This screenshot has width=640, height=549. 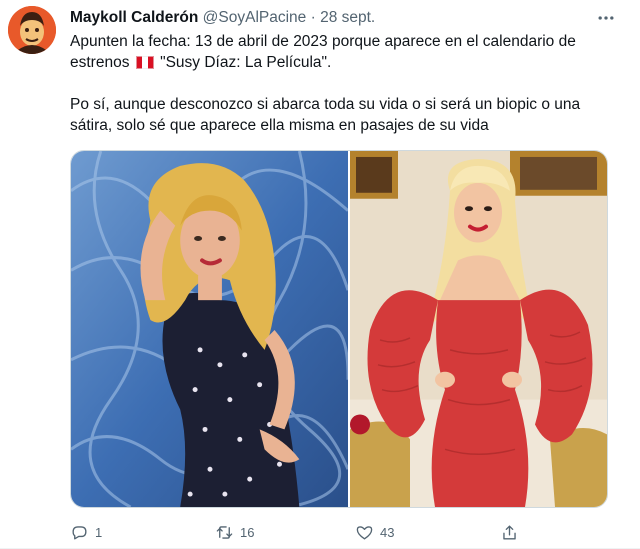 I want to click on retweet-count: 16, so click(x=247, y=532).